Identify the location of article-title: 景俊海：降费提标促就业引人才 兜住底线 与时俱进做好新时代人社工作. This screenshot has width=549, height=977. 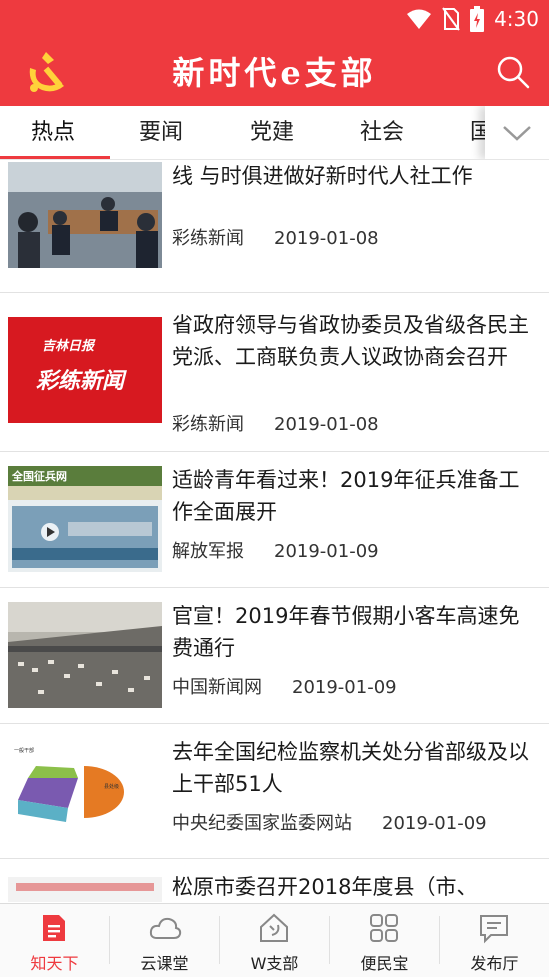
(322, 176).